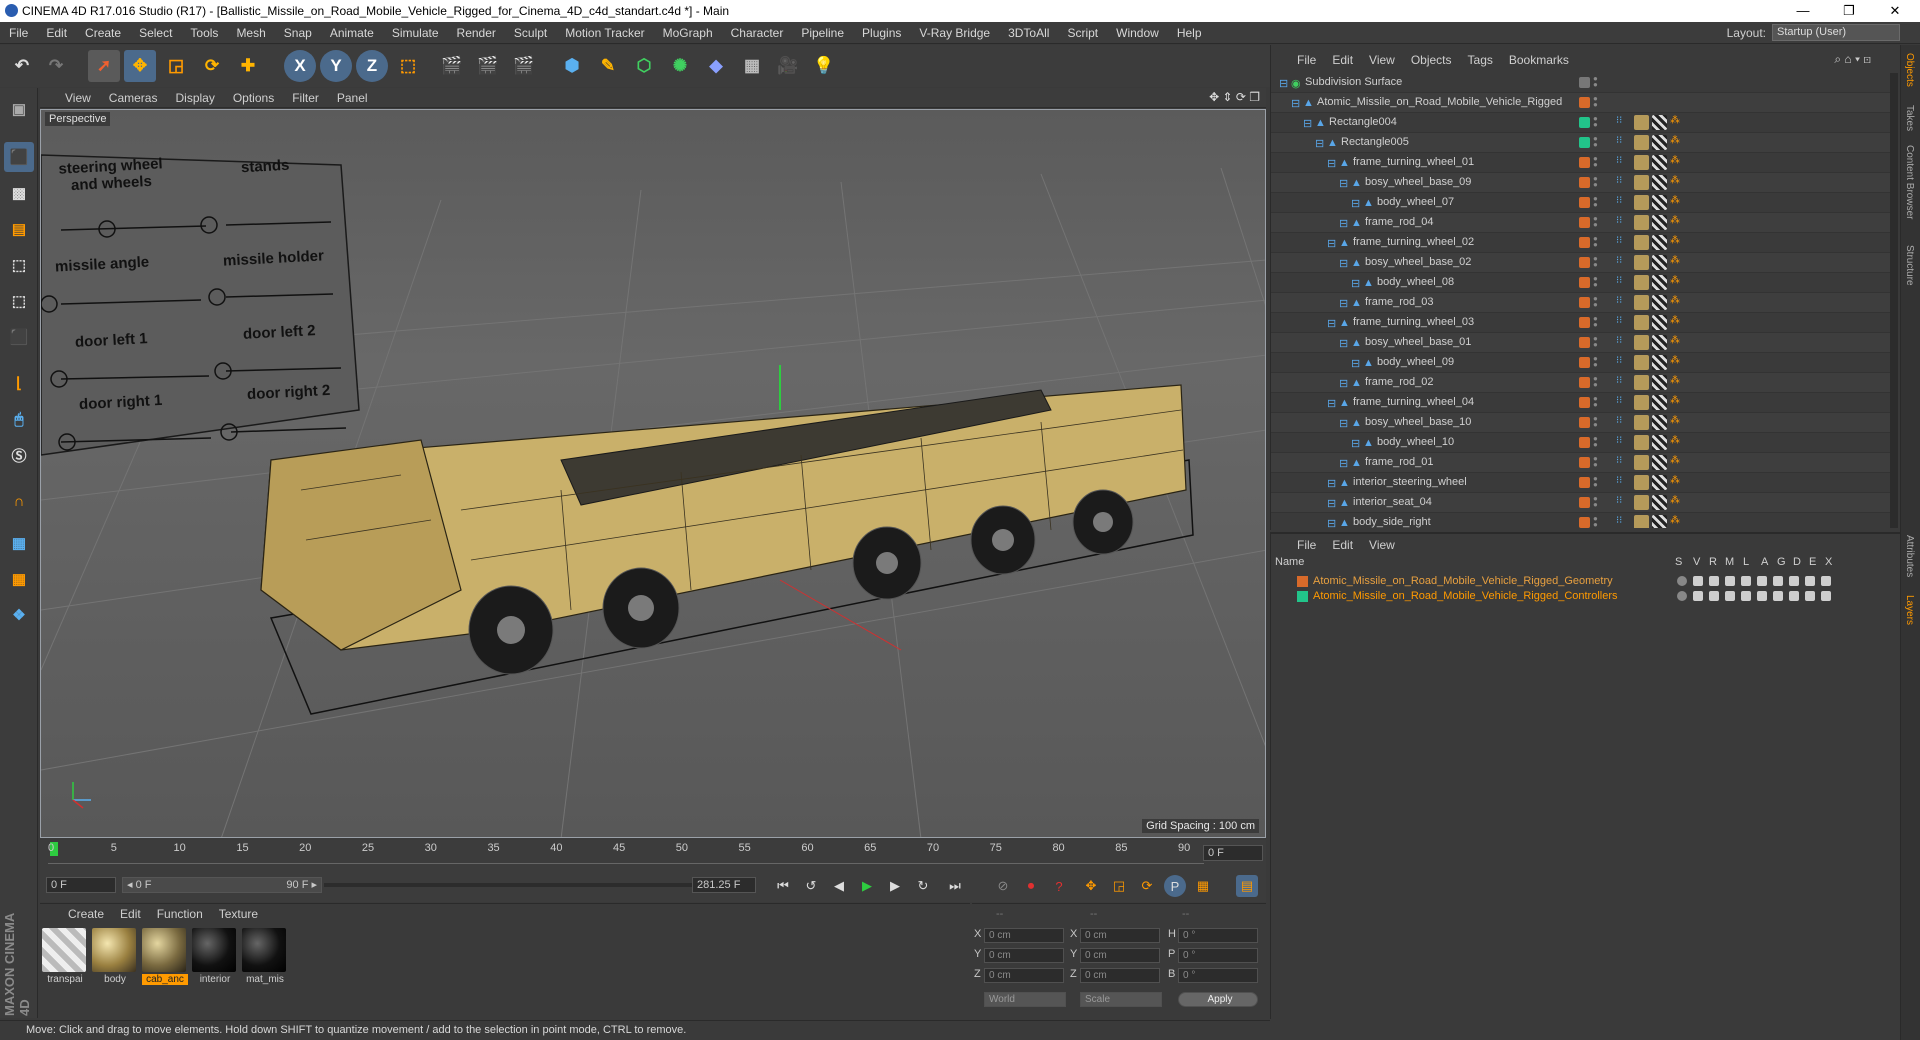 The height and width of the screenshot is (1040, 1920). What do you see at coordinates (65, 961) in the screenshot?
I see `material-swatch: transpai` at bounding box center [65, 961].